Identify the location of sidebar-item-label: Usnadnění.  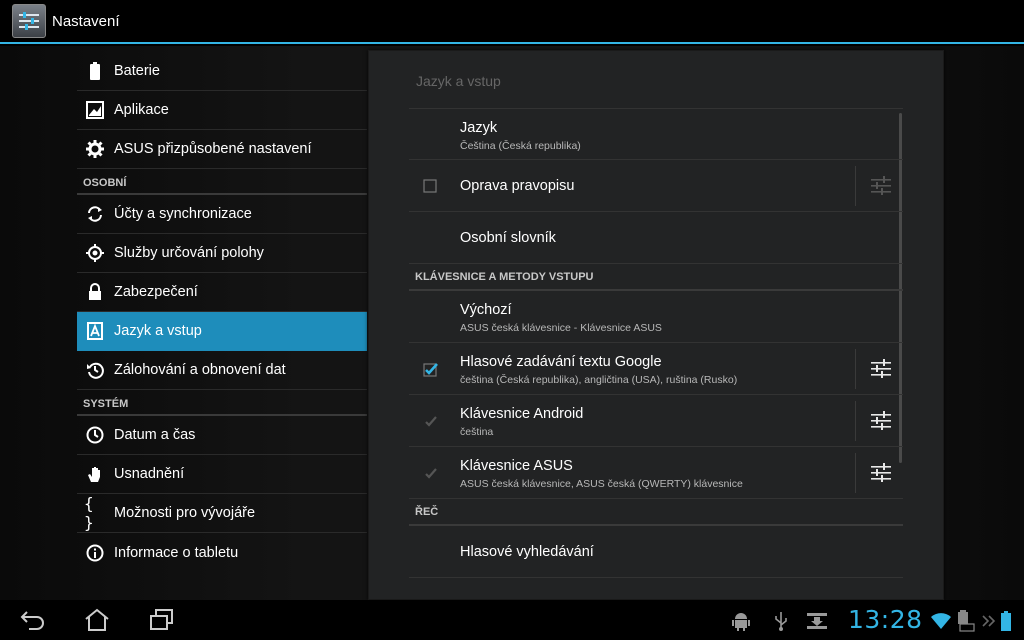
(149, 474).